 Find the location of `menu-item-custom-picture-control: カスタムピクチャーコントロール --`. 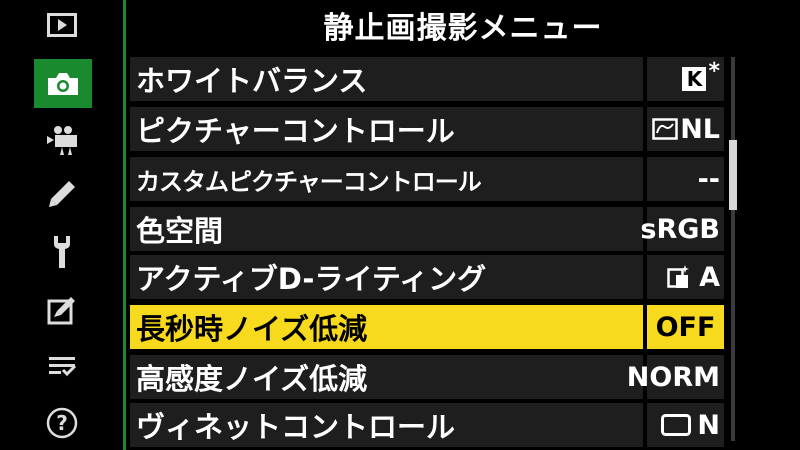

menu-item-custom-picture-control: カスタムピクチャーコントロール -- is located at coordinates (427, 179).